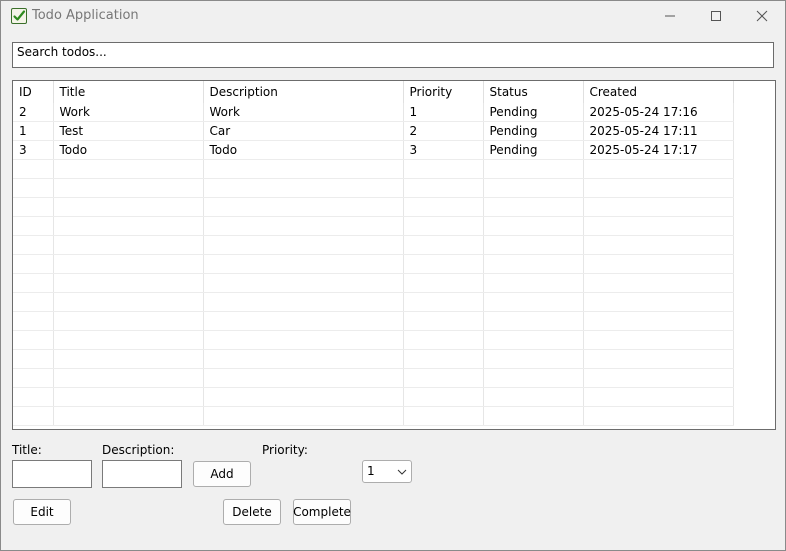 This screenshot has height=551, width=786. I want to click on table-cell: 2025-05-24 17:11, so click(658, 131).